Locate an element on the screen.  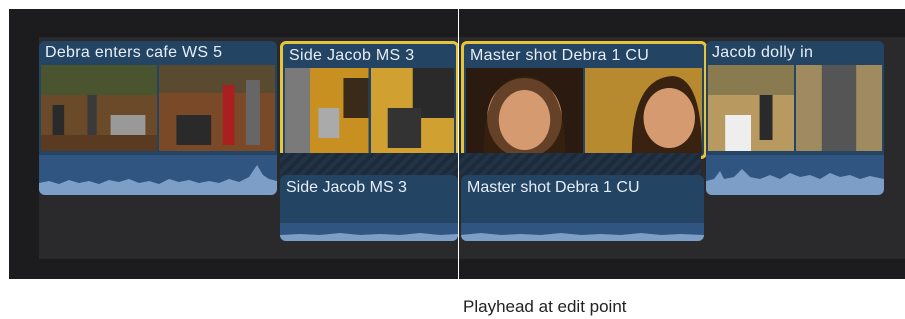
clip-jacob-dolly-in: Jacob dolly in is located at coordinates (795, 118).